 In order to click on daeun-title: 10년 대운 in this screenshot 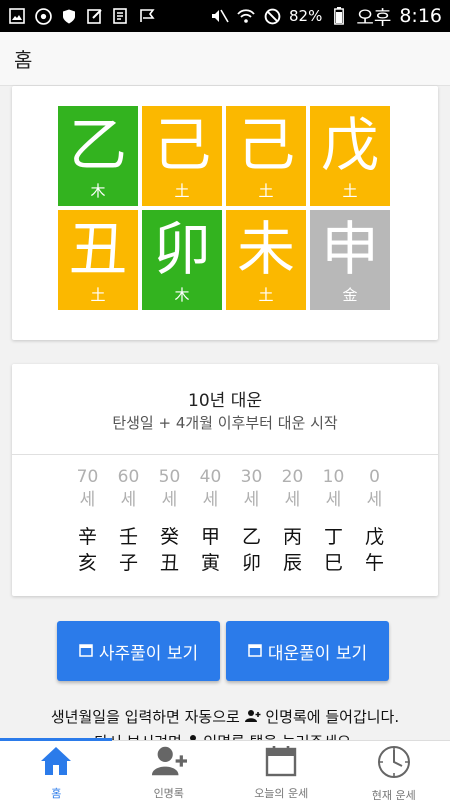, I will do `click(225, 401)`.